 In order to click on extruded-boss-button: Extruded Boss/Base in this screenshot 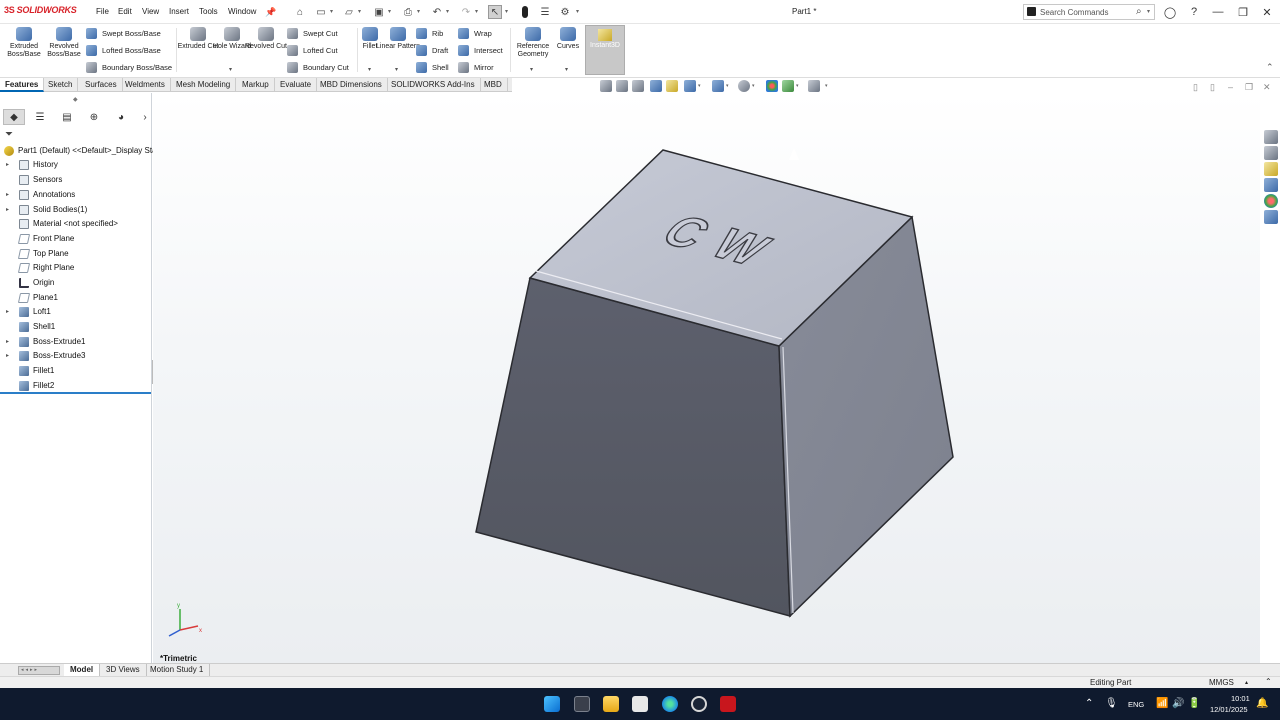, I will do `click(24, 50)`.